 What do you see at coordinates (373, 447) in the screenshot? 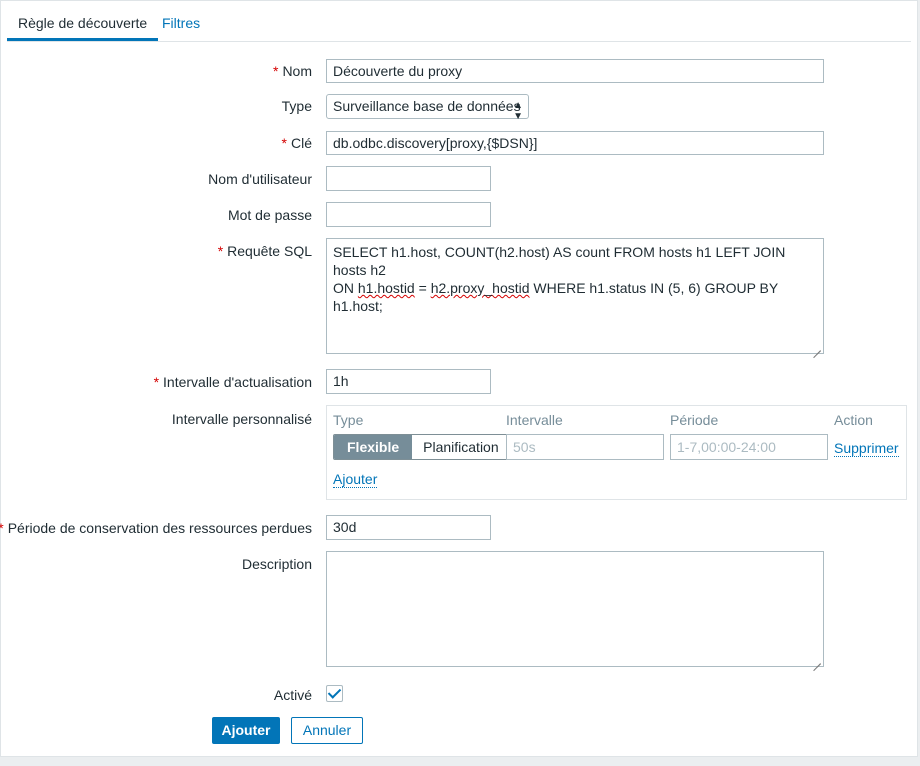
I see `flexible-option: Flexible` at bounding box center [373, 447].